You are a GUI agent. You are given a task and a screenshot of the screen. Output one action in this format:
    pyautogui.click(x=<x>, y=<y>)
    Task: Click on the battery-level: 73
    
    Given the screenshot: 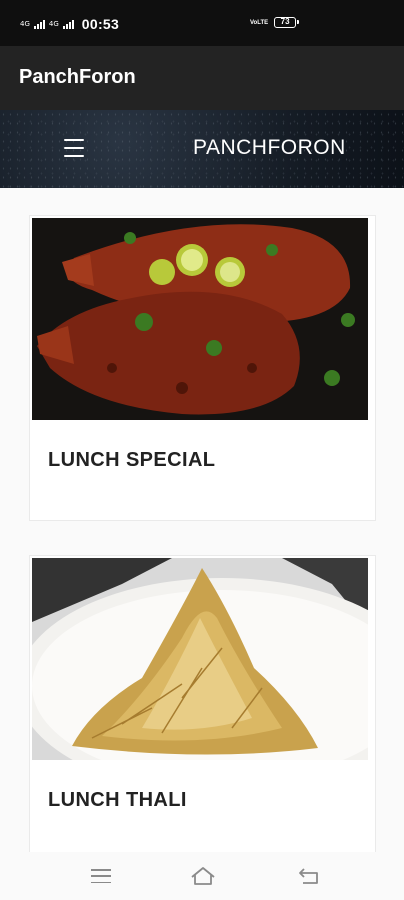 What is the action you would take?
    pyautogui.click(x=285, y=21)
    